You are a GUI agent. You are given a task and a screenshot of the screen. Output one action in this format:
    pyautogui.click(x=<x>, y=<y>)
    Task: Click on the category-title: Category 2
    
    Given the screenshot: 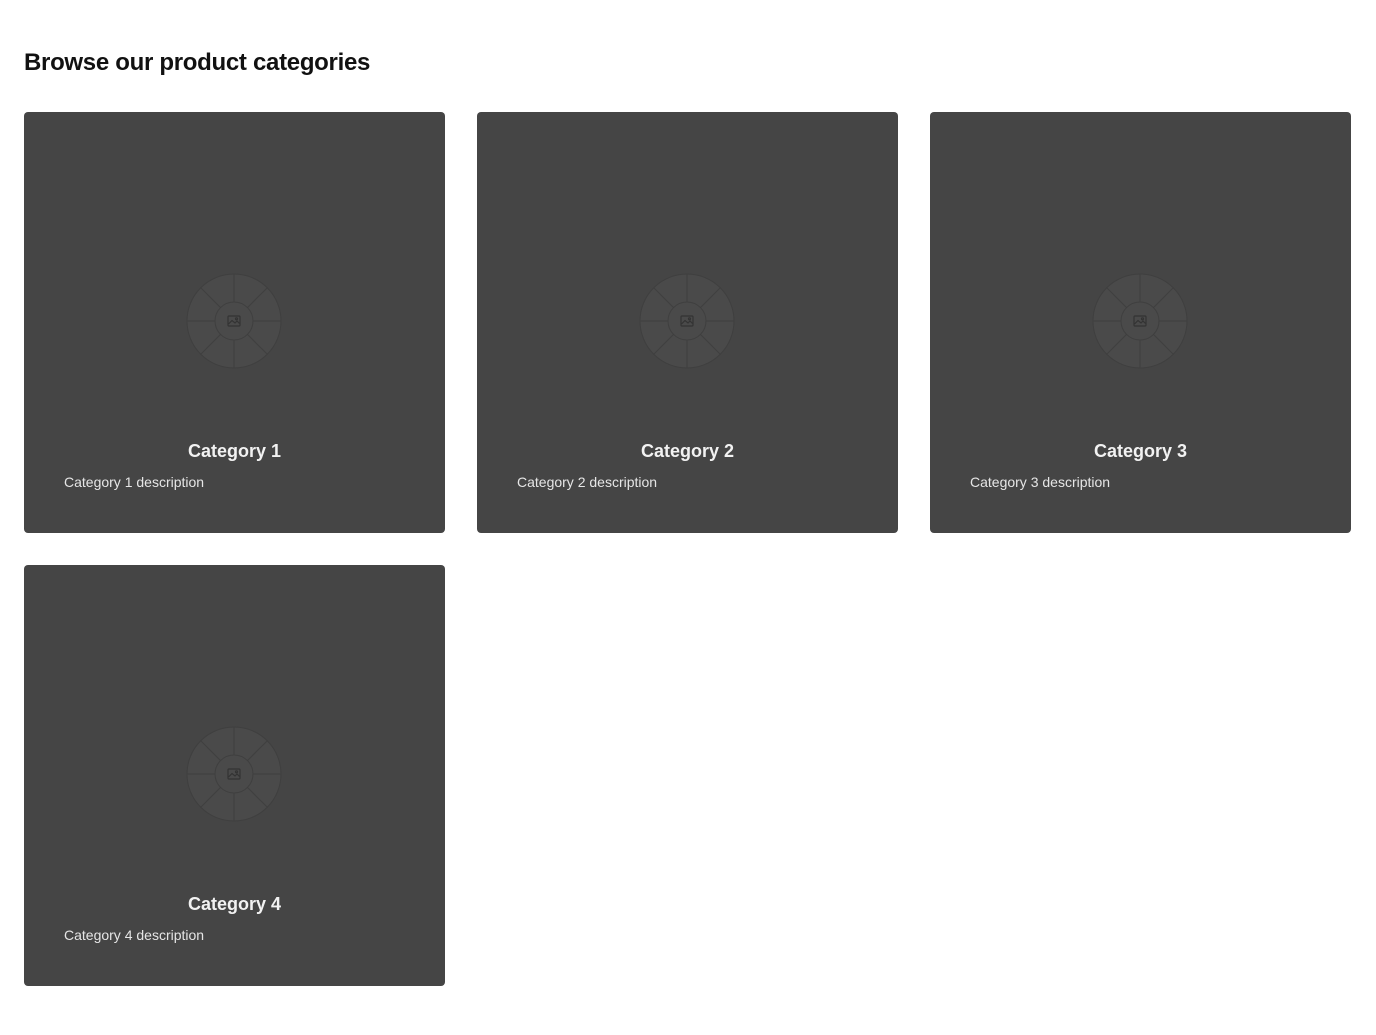 What is the action you would take?
    pyautogui.click(x=687, y=451)
    